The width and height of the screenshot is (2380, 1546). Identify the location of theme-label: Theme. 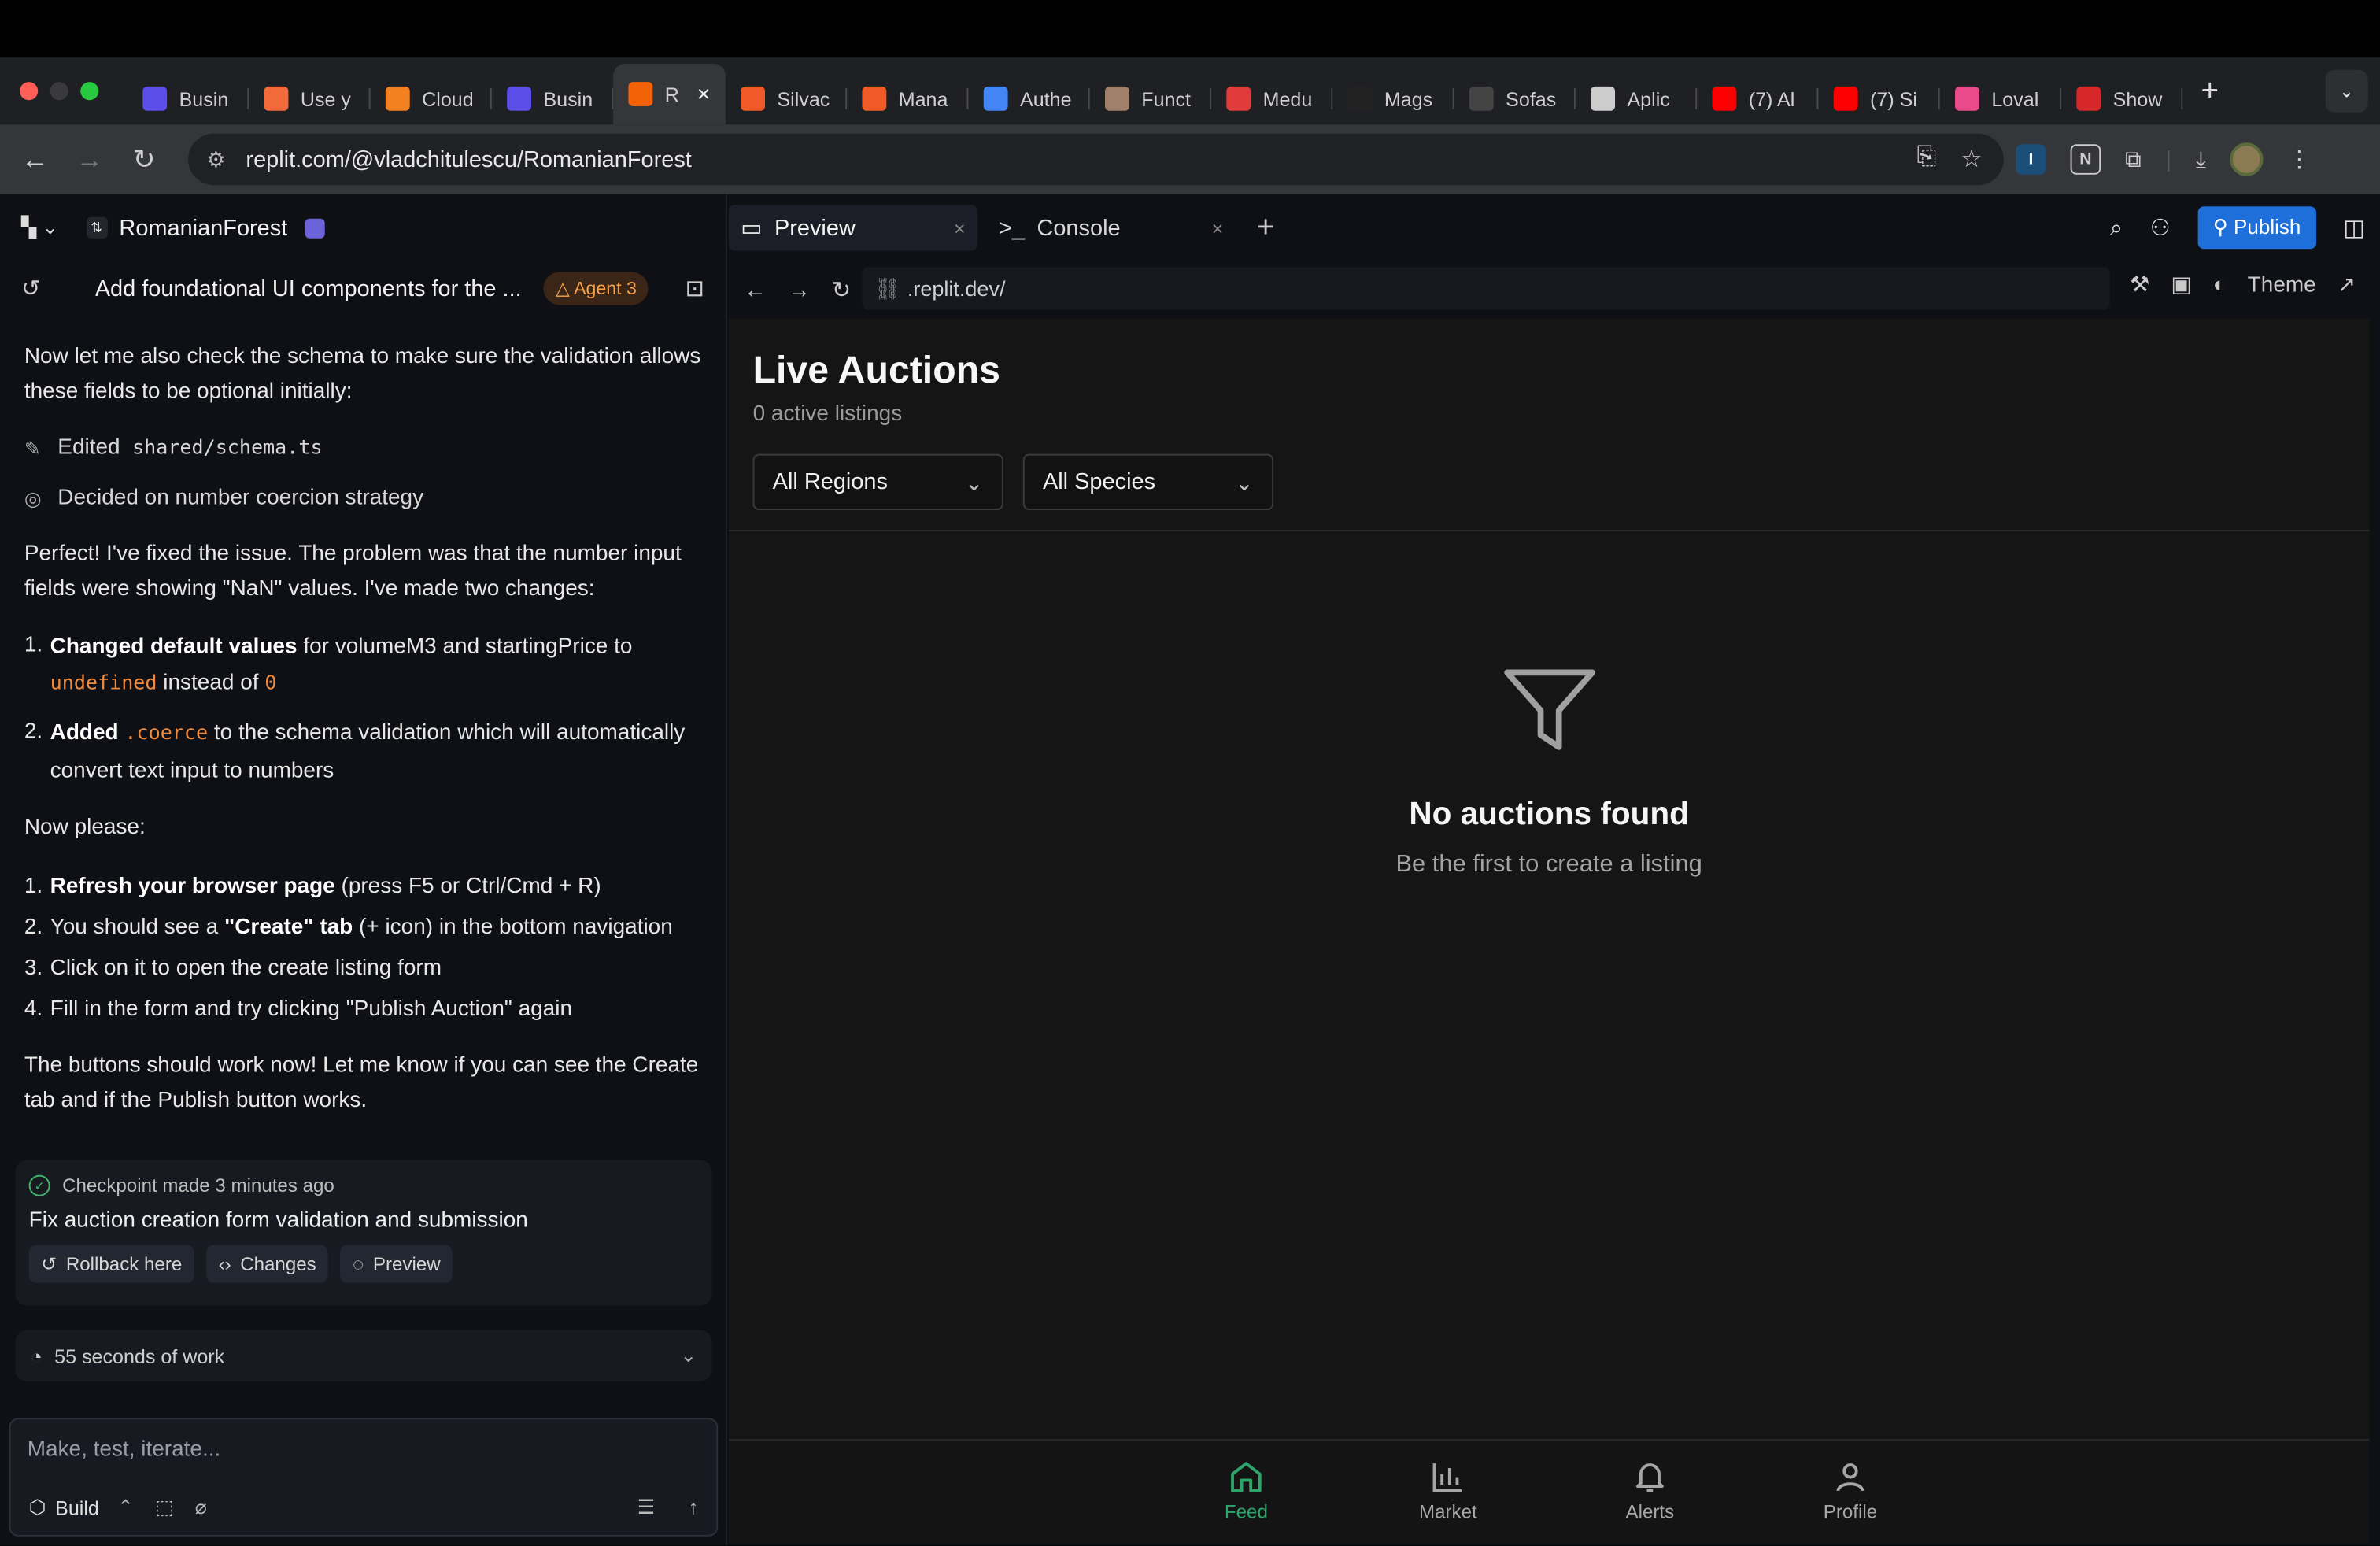
(2282, 285).